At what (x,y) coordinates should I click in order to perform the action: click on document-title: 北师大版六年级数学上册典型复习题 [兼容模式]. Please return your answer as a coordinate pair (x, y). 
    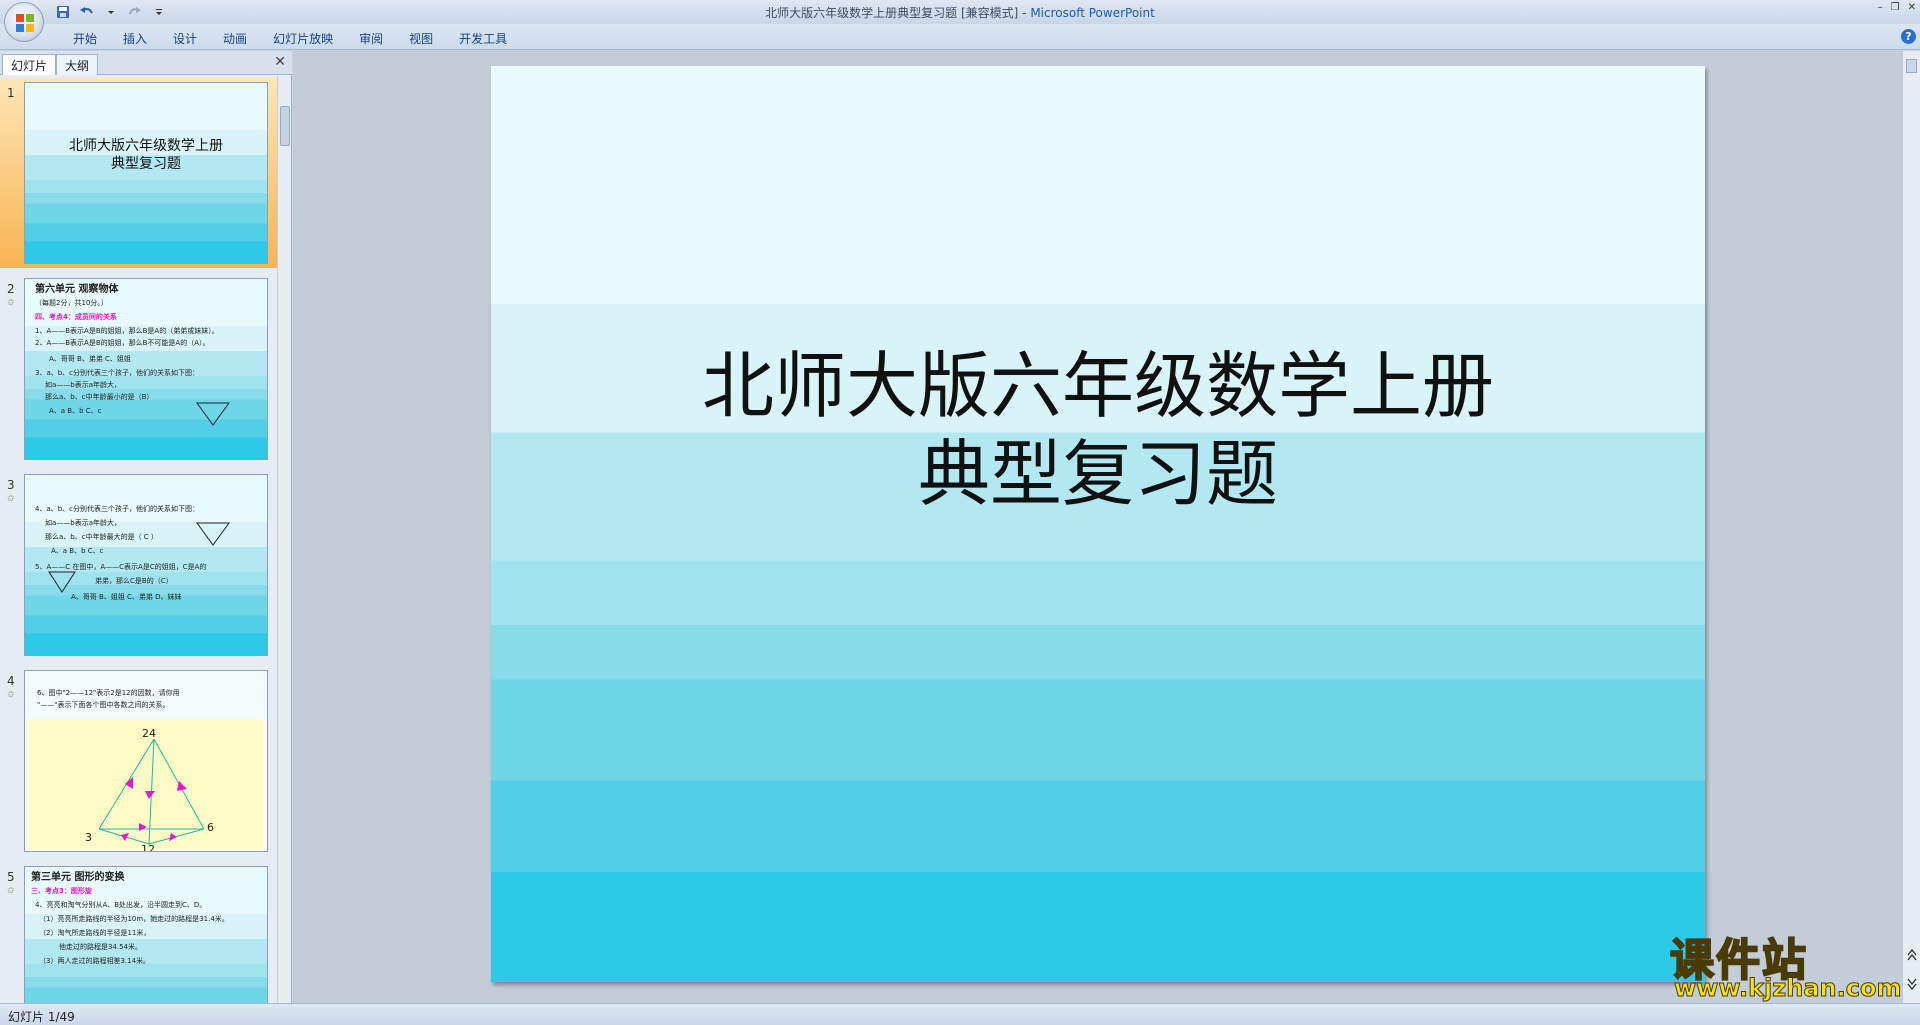
    Looking at the image, I should click on (892, 13).